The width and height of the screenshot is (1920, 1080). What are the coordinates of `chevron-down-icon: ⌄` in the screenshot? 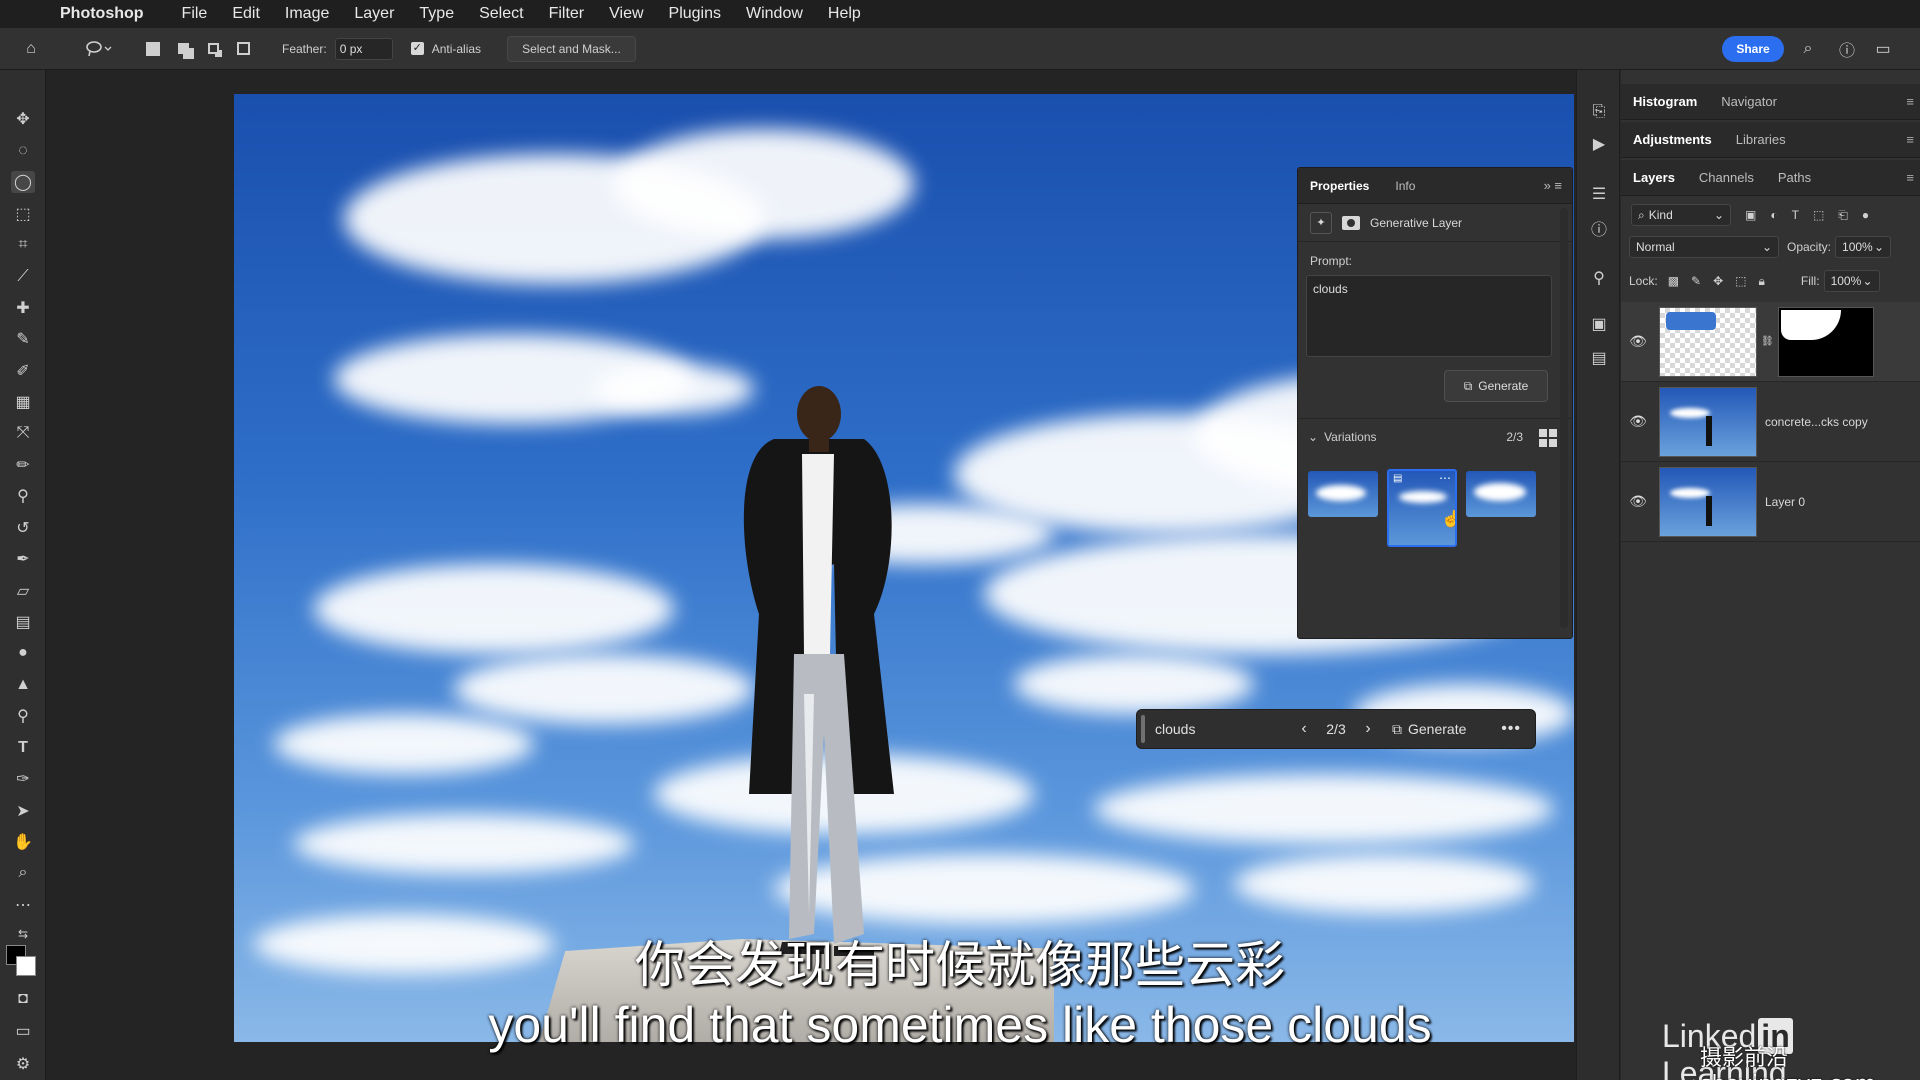 It's located at (1313, 437).